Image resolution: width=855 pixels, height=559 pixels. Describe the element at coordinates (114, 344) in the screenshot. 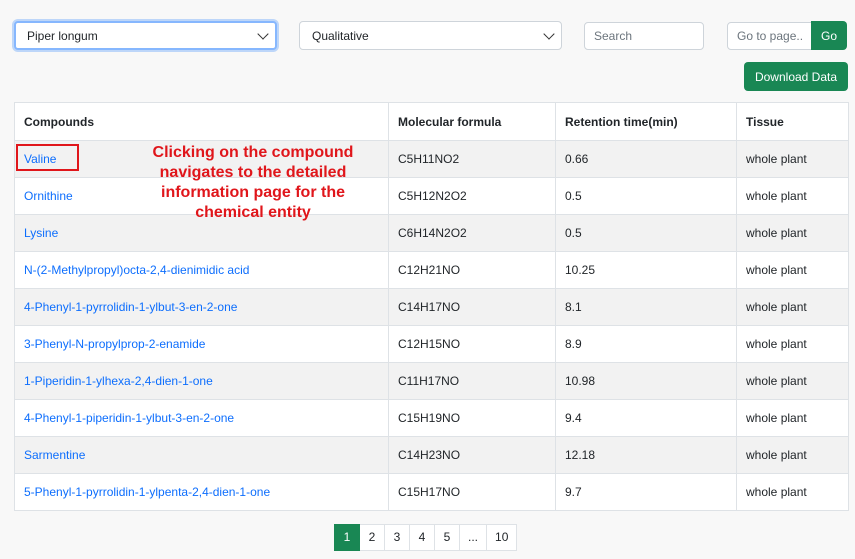

I see `compound-link: 3-Phenyl-N-propylprop-2-enamide` at that location.